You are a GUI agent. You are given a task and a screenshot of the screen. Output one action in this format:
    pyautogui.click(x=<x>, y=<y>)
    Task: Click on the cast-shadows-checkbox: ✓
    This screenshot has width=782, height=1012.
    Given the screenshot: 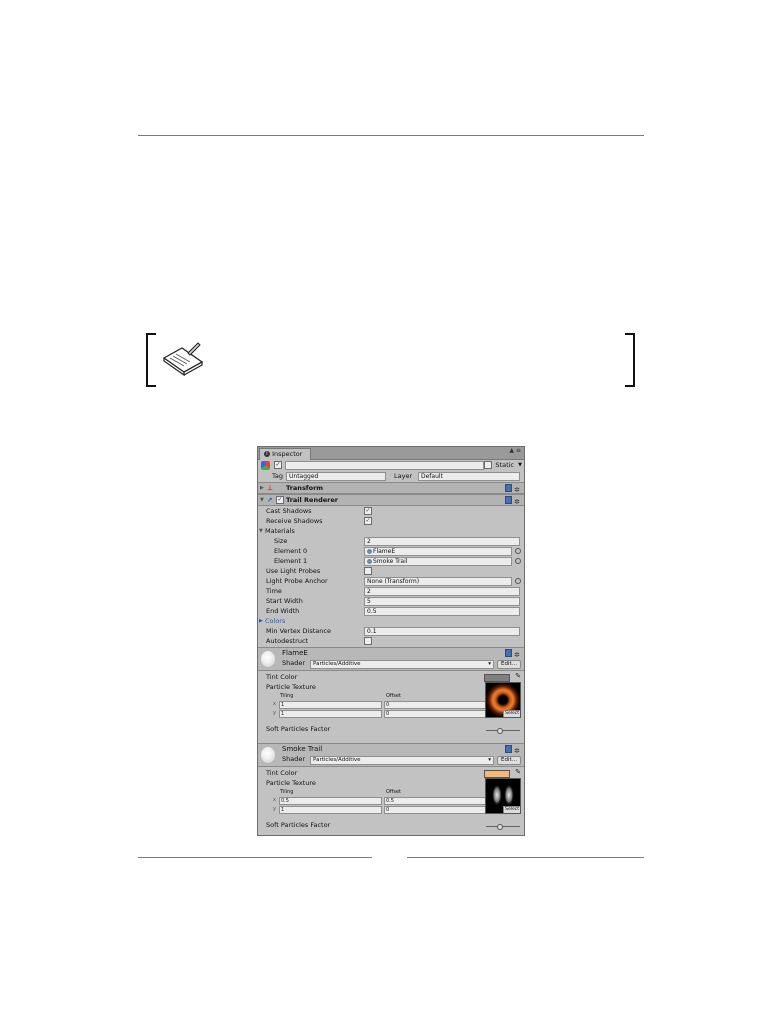 What is the action you would take?
    pyautogui.click(x=368, y=511)
    